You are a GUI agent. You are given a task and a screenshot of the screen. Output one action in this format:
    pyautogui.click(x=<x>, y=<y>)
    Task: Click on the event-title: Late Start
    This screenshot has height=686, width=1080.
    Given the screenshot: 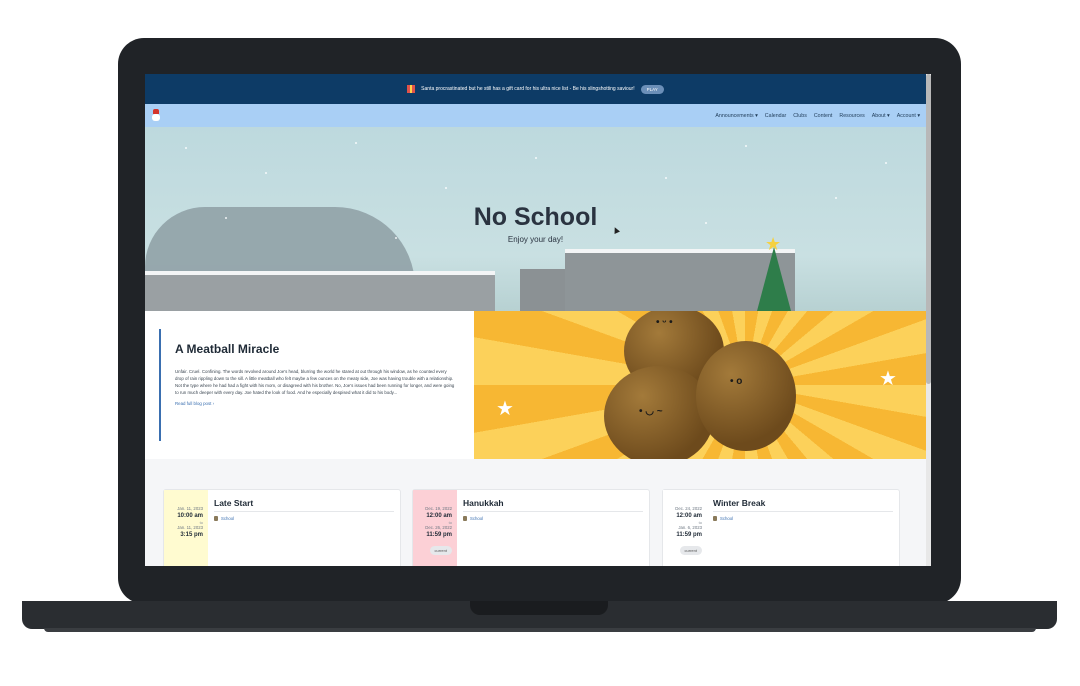 What is the action you would take?
    pyautogui.click(x=233, y=503)
    